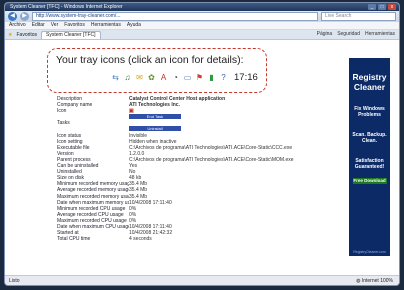 The height and width of the screenshot is (290, 404). Describe the element at coordinates (175, 77) in the screenshot. I see `clock-icon: ◔` at that location.